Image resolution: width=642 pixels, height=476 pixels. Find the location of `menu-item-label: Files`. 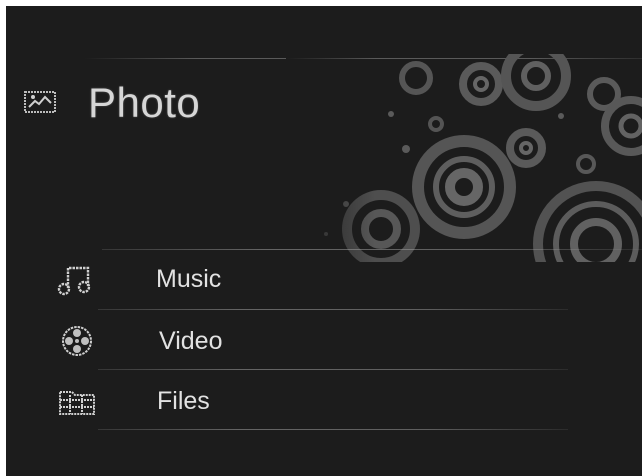

menu-item-label: Files is located at coordinates (183, 401).